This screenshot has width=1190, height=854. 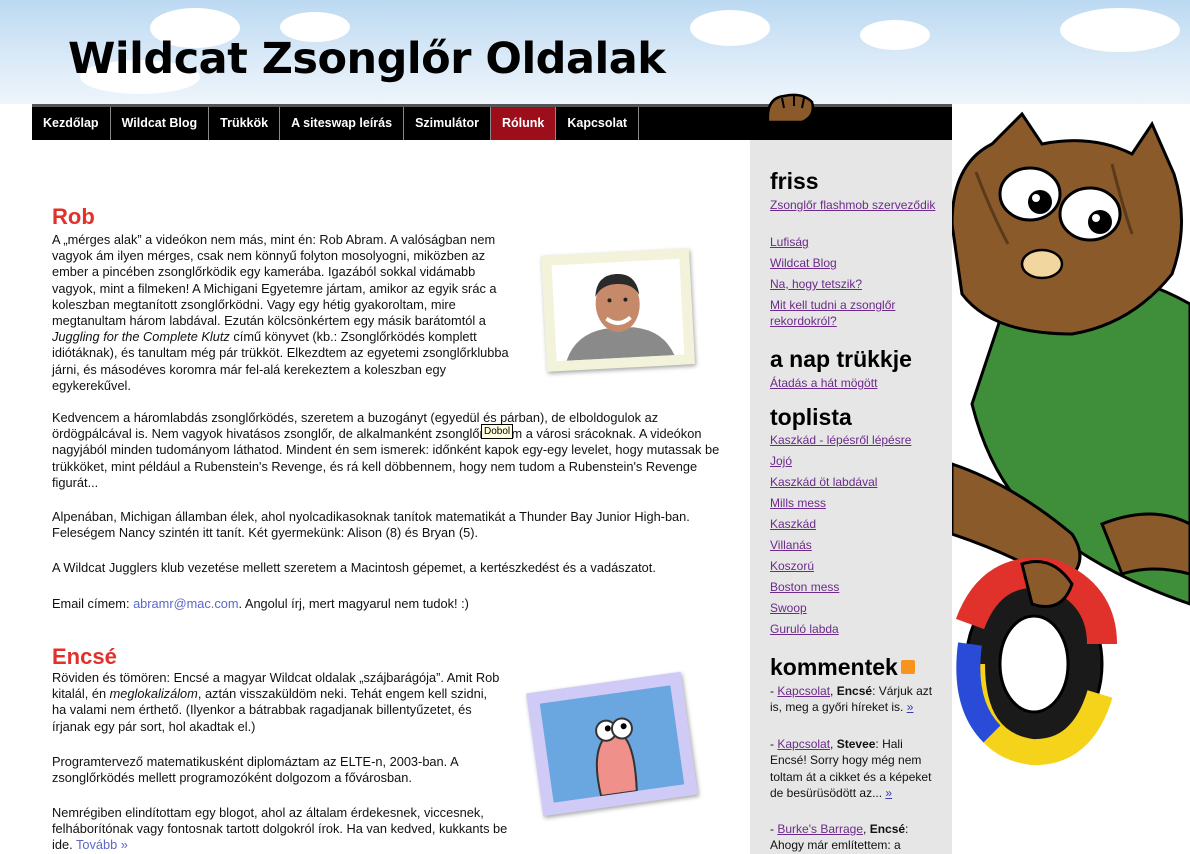 I want to click on nav-item: Rólunk, so click(x=523, y=123).